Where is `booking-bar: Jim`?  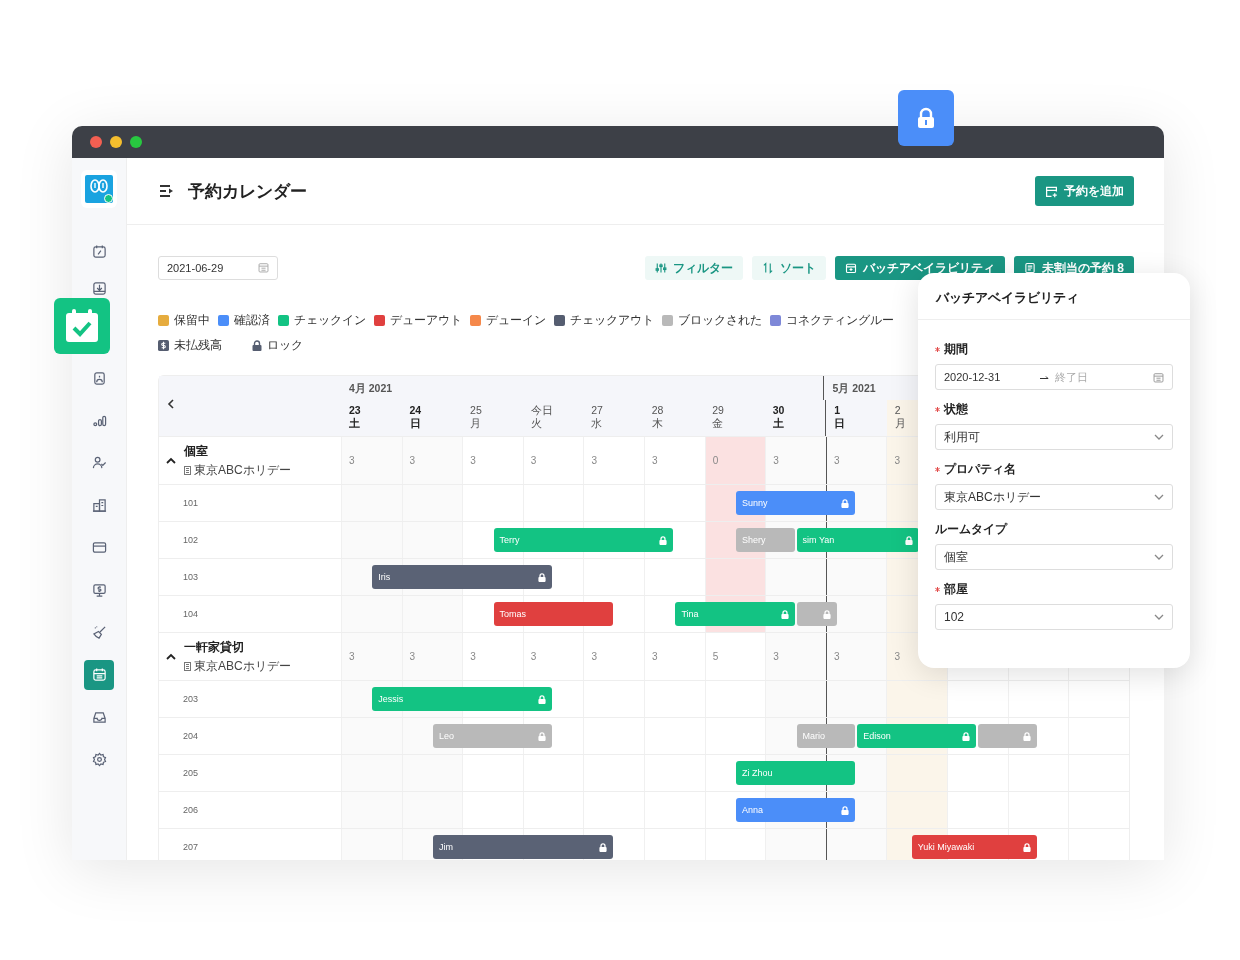
booking-bar: Jim is located at coordinates (522, 847).